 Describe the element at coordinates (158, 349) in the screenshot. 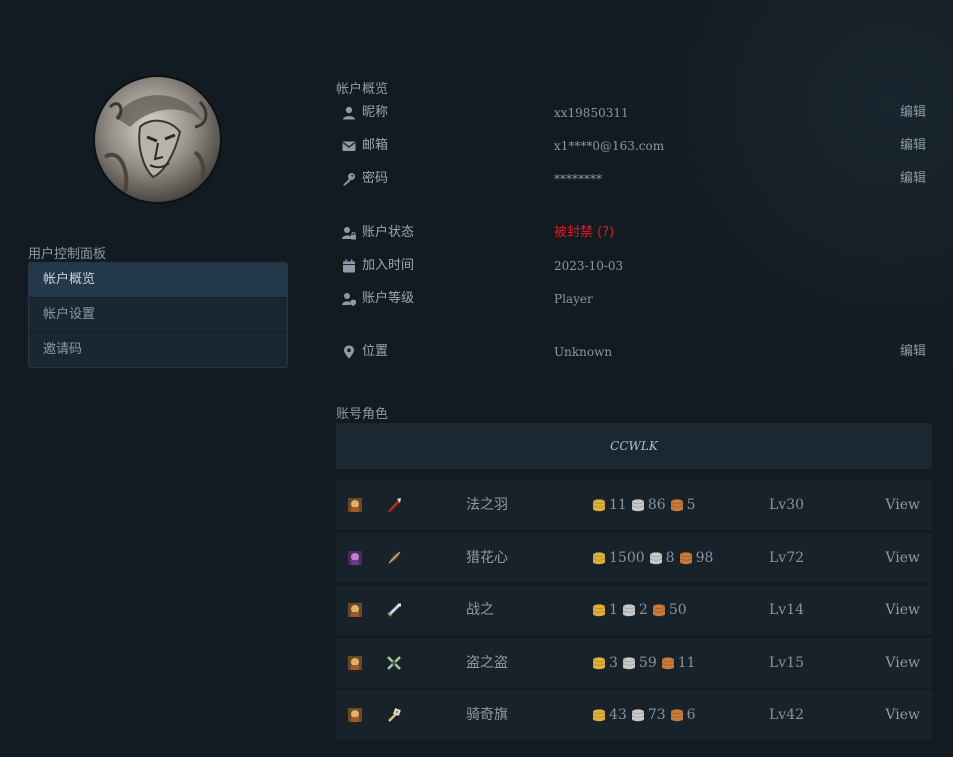

I see `sidebar-item-invite-code: 邀请码` at that location.